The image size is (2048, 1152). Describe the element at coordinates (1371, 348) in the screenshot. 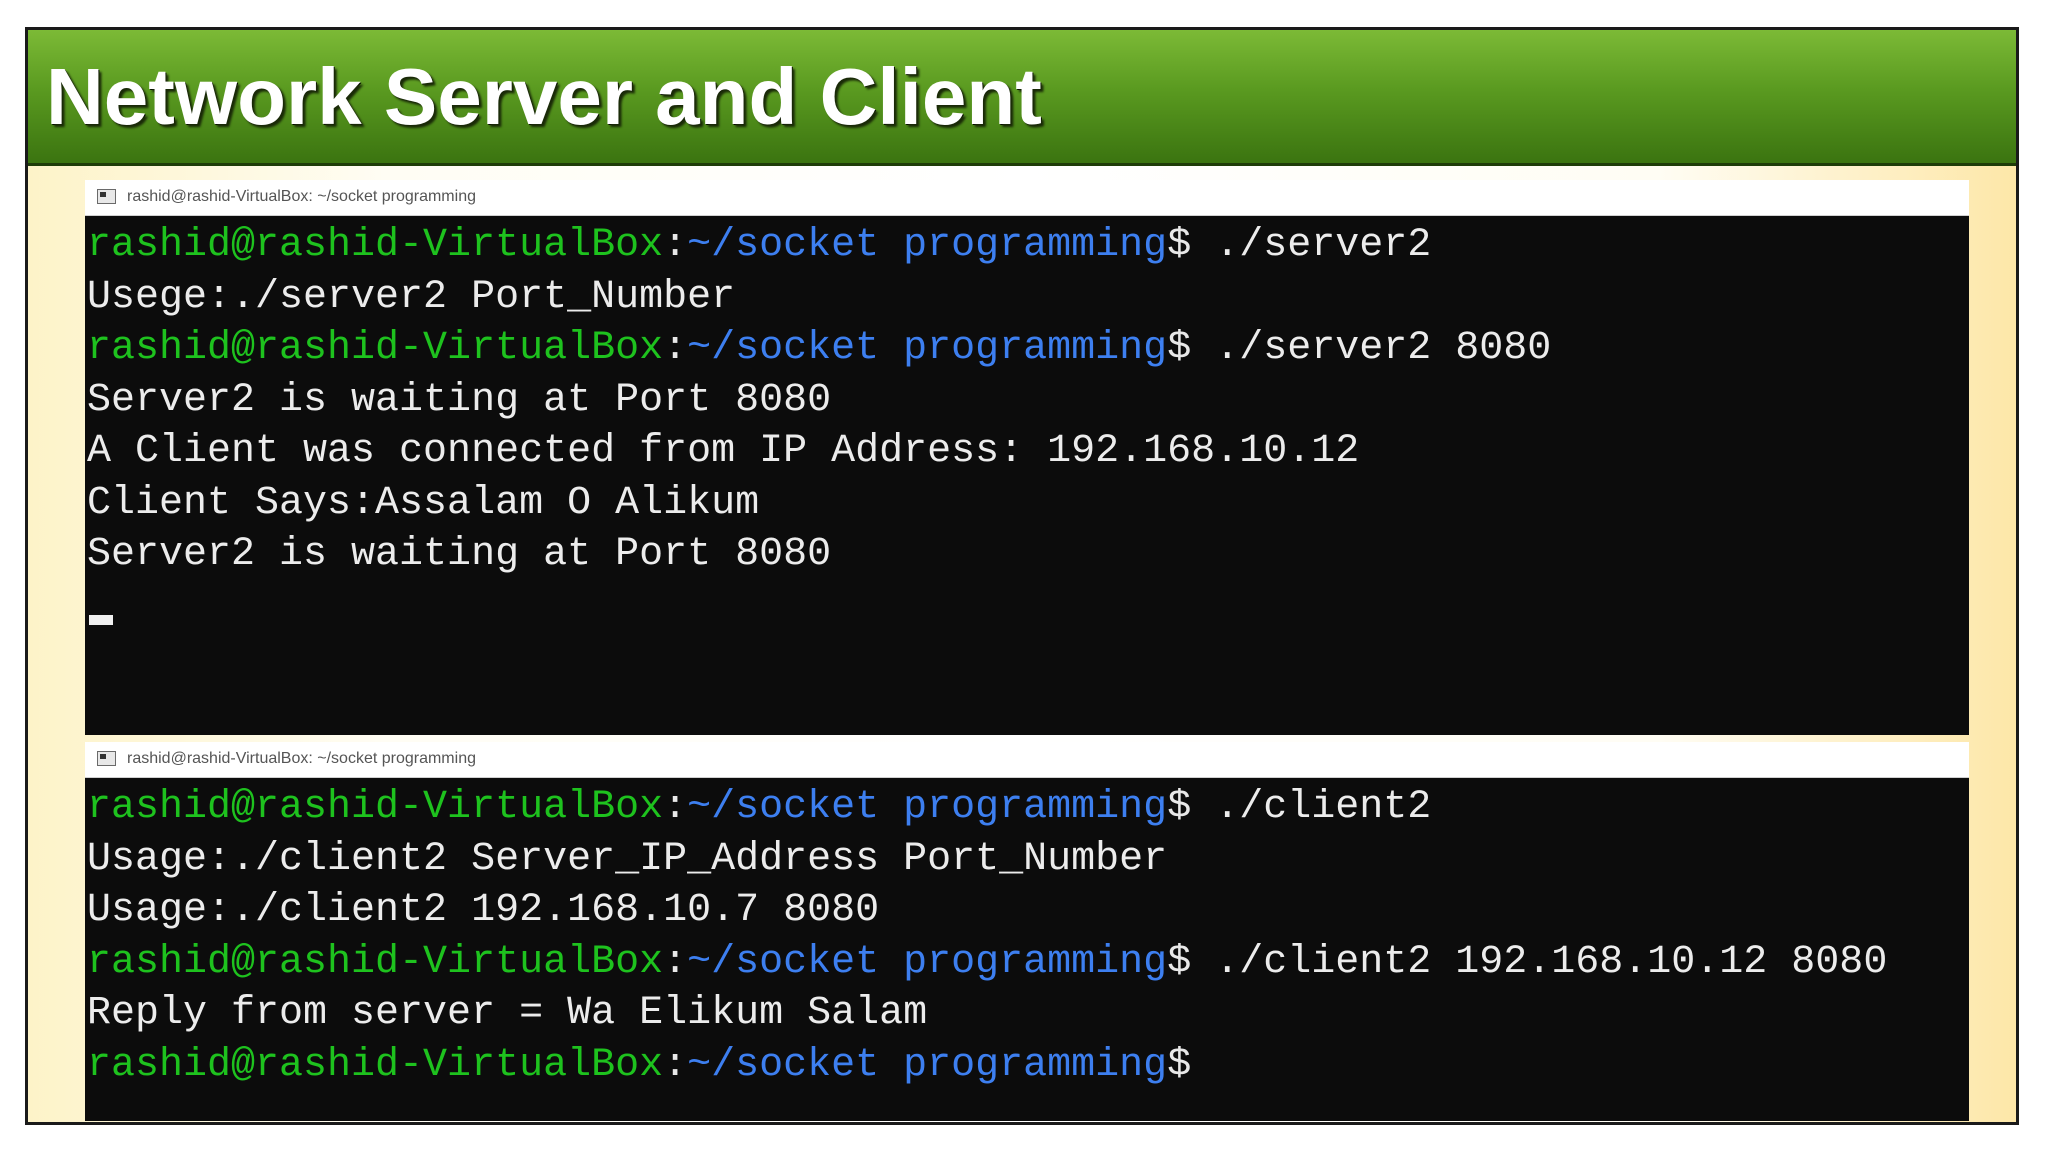

I see `command-text: ./server2 8080` at that location.